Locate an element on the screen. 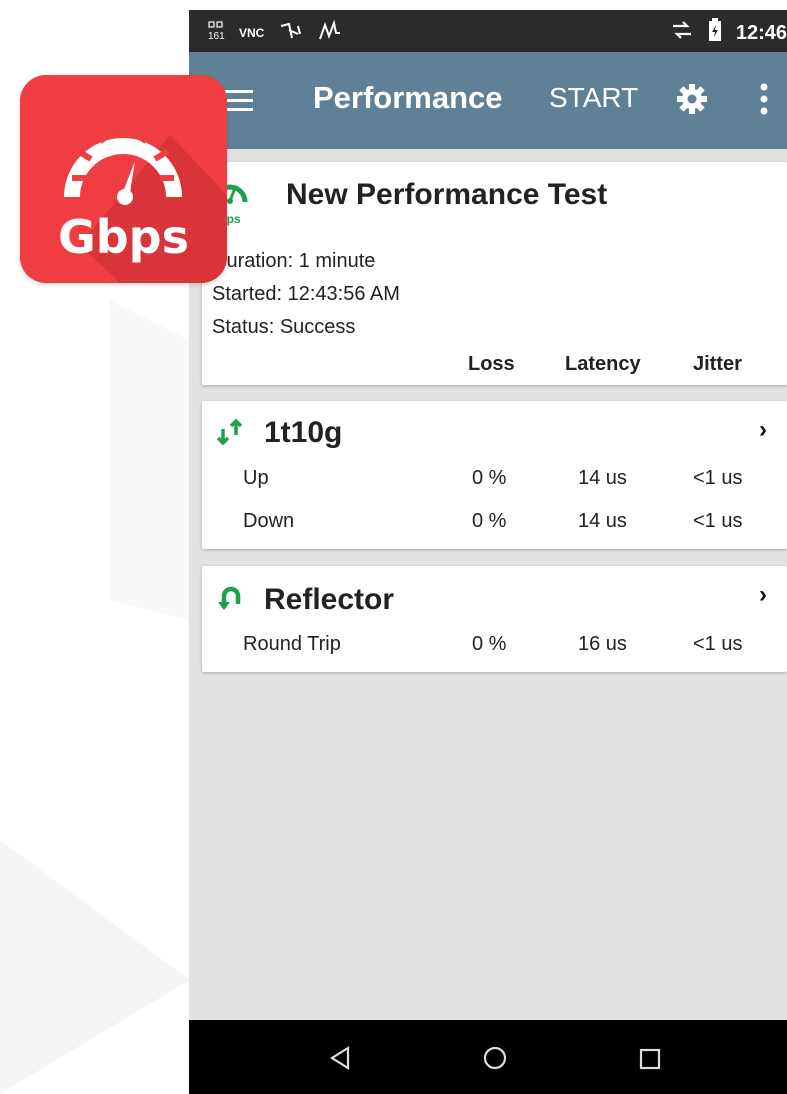 The image size is (787, 1094). battery-icon is located at coordinates (715, 33).